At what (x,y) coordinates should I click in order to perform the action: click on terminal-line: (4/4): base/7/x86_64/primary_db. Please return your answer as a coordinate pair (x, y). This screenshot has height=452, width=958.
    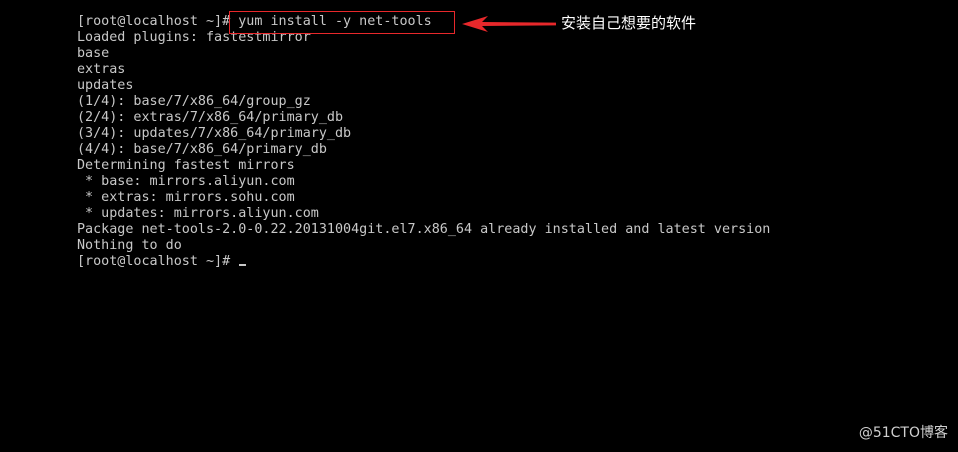
    Looking at the image, I should click on (202, 149).